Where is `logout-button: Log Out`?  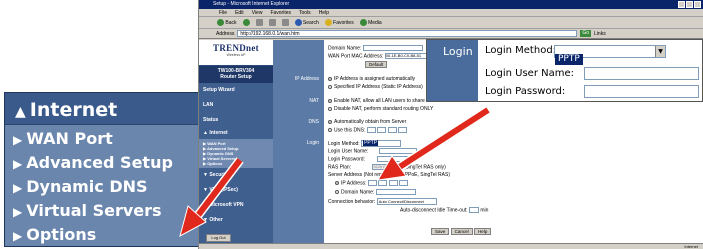 logout-button: Log Out is located at coordinates (218, 238).